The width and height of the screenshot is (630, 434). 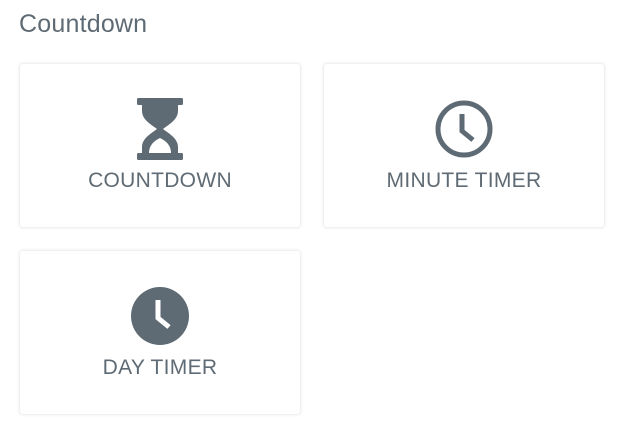 I want to click on clock-outline-icon, so click(x=464, y=129).